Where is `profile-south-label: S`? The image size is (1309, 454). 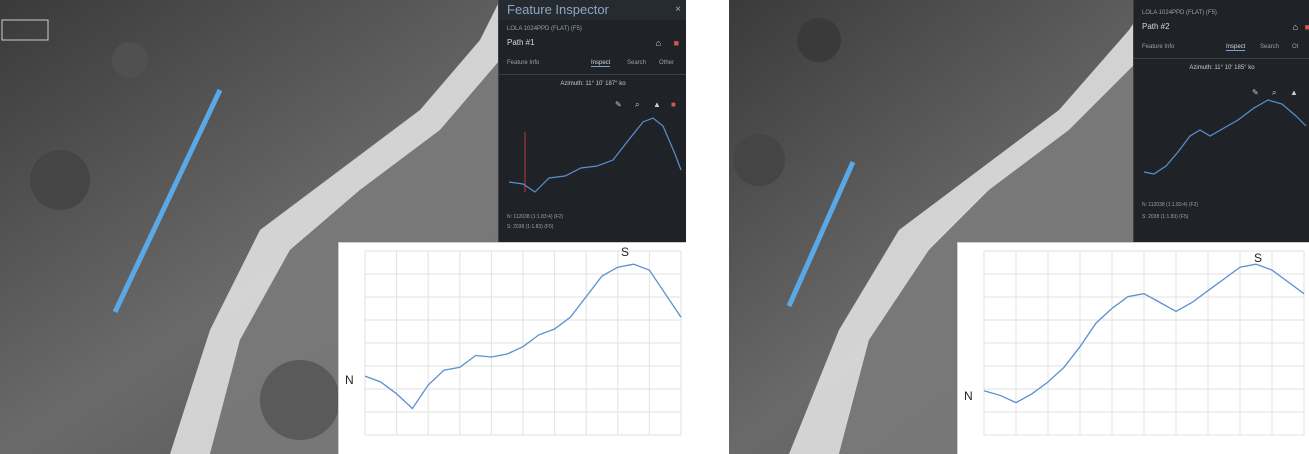 profile-south-label: S is located at coordinates (625, 252).